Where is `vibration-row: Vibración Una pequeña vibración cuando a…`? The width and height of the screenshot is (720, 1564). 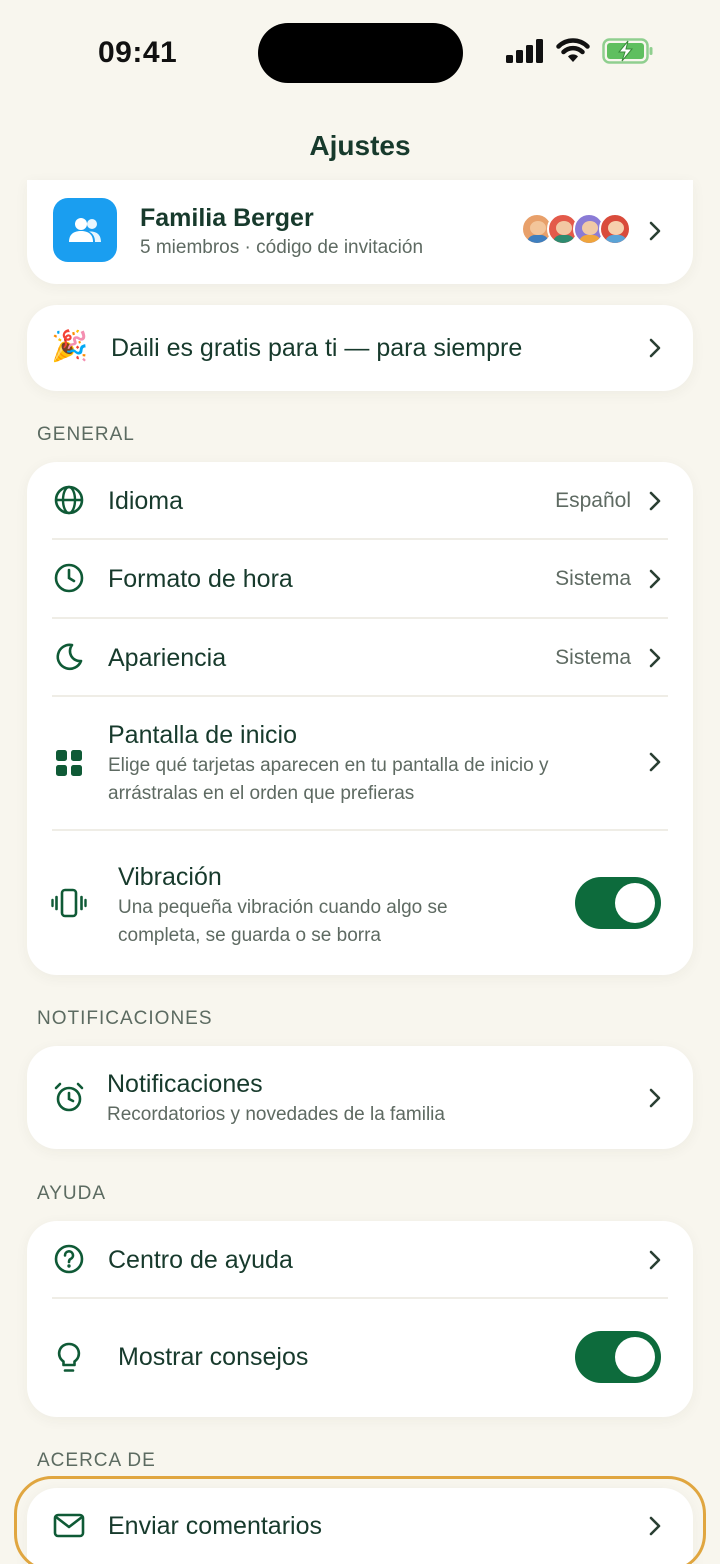
vibration-row: Vibración Una pequeña vibración cuando a… is located at coordinates (360, 903).